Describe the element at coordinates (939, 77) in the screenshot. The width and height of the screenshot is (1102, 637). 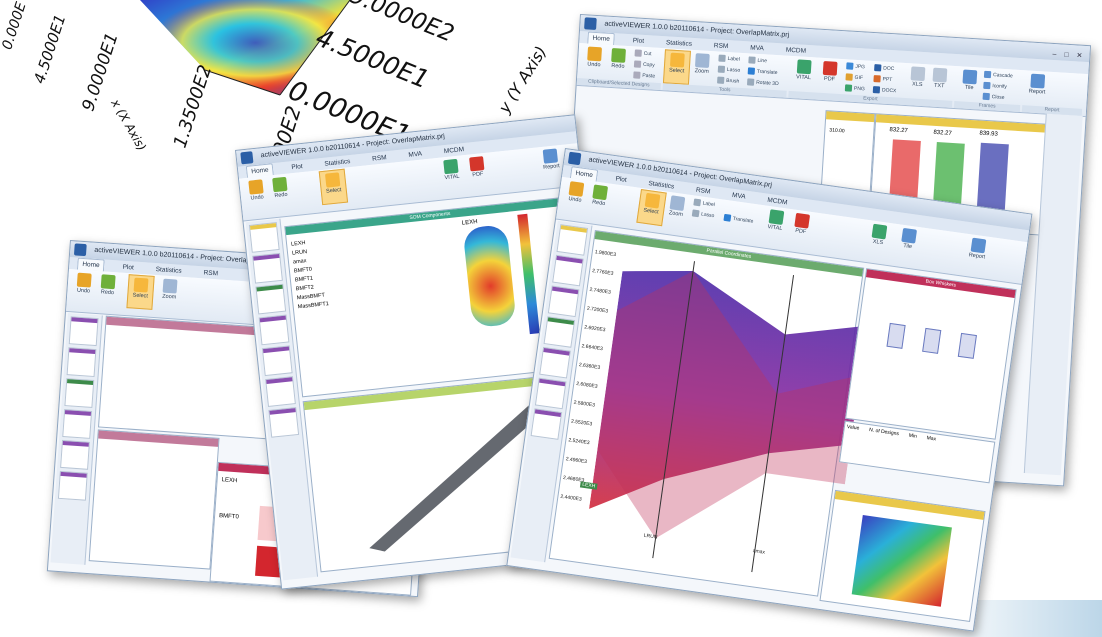
I see `txt-export-button: TXT` at that location.